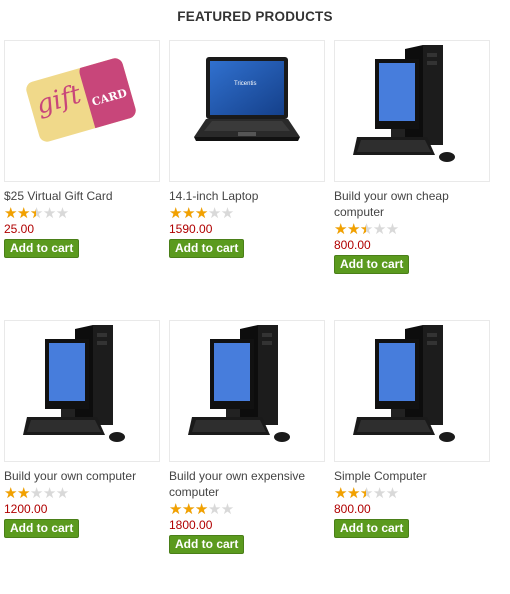 The width and height of the screenshot is (510, 594). Describe the element at coordinates (245, 84) in the screenshot. I see `svg-text: Tricentis` at that location.